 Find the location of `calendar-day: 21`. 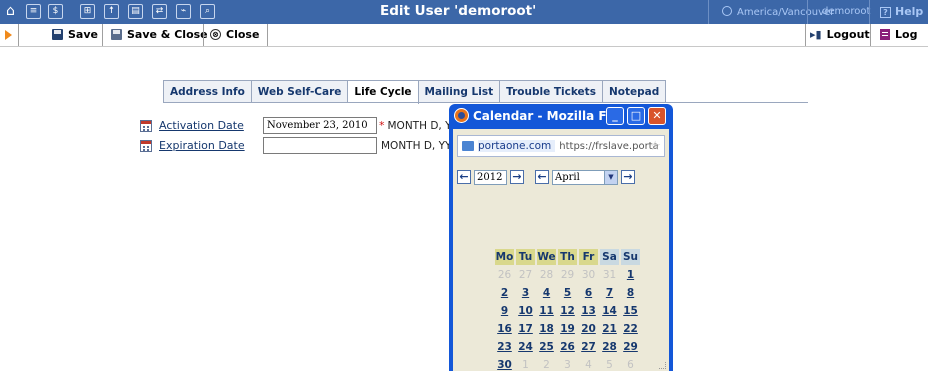

calendar-day: 21 is located at coordinates (609, 329).